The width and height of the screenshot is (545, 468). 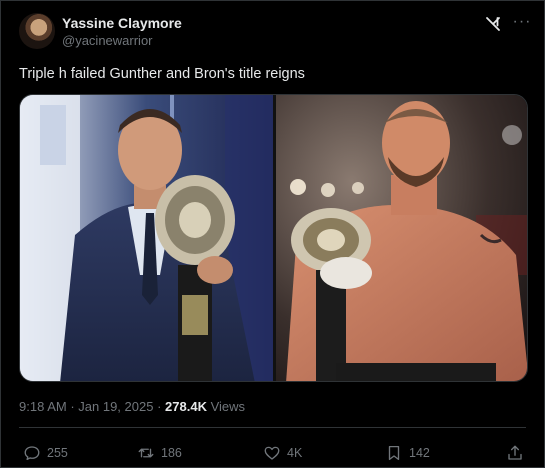 I want to click on repost-count: 186, so click(x=171, y=453).